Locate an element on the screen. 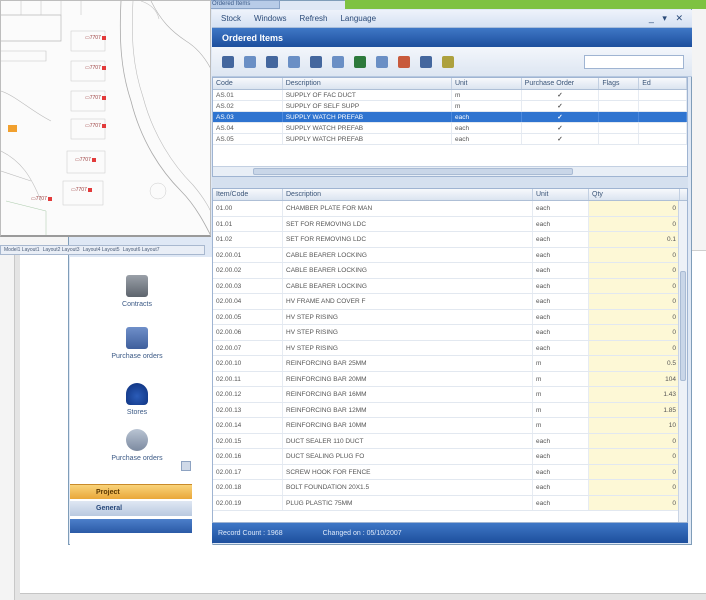 The width and height of the screenshot is (706, 600). table-row: AS.03 SUPPLY WATCH PREFAB each ✓ is located at coordinates (450, 117).